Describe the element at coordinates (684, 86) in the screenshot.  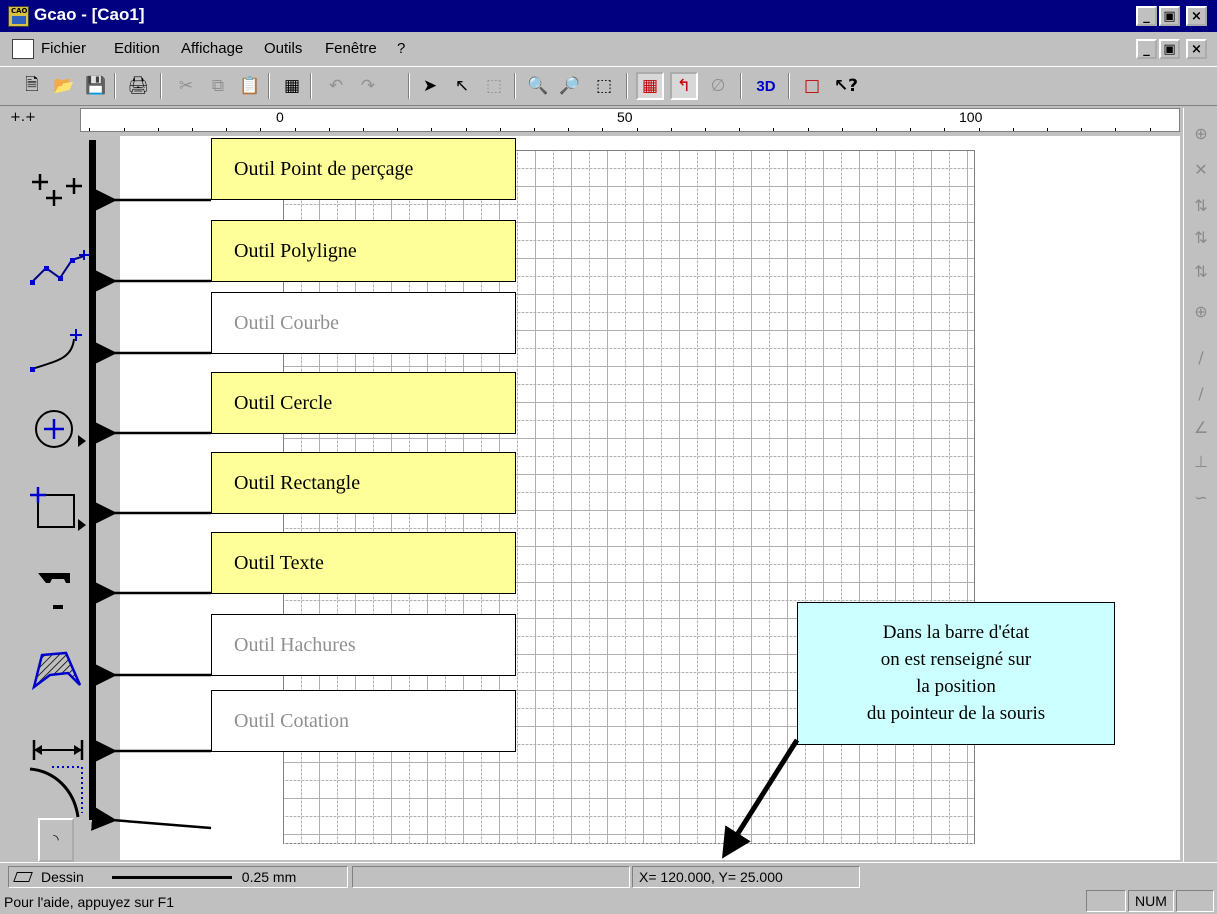
I see `snap-point-icon: ↰` at that location.